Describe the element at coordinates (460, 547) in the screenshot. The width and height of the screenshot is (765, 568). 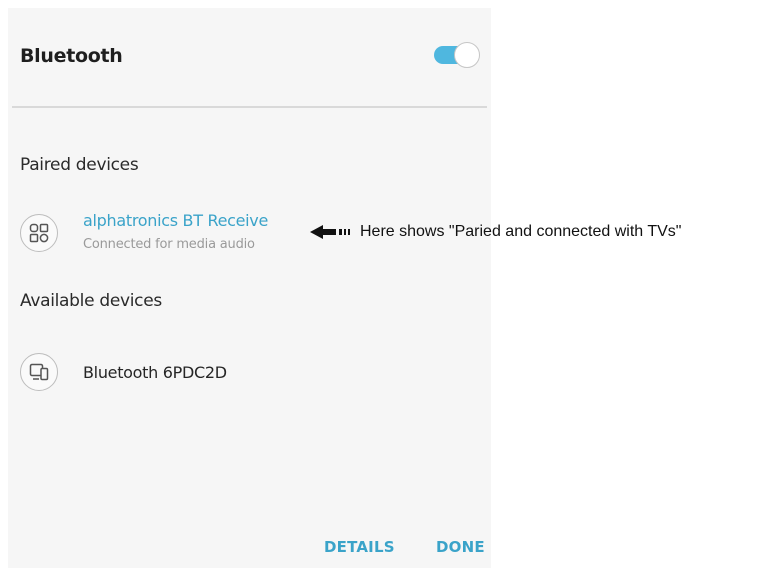
I see `done-button: DONE` at that location.